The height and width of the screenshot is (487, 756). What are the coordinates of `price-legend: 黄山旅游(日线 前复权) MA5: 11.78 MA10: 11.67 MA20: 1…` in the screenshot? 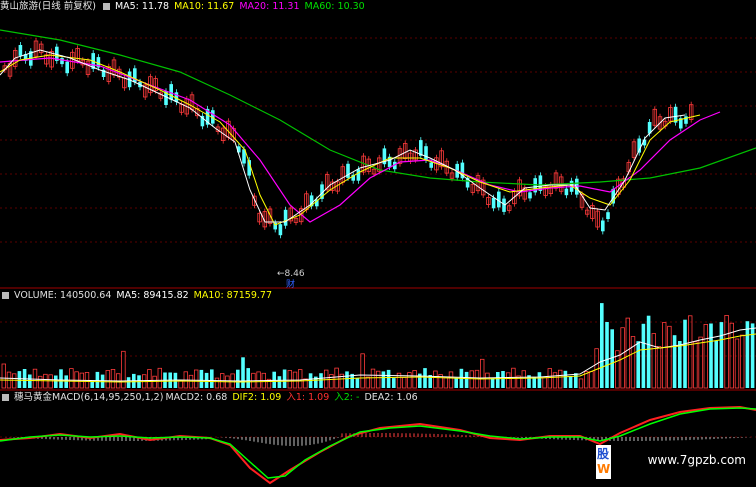 It's located at (185, 7).